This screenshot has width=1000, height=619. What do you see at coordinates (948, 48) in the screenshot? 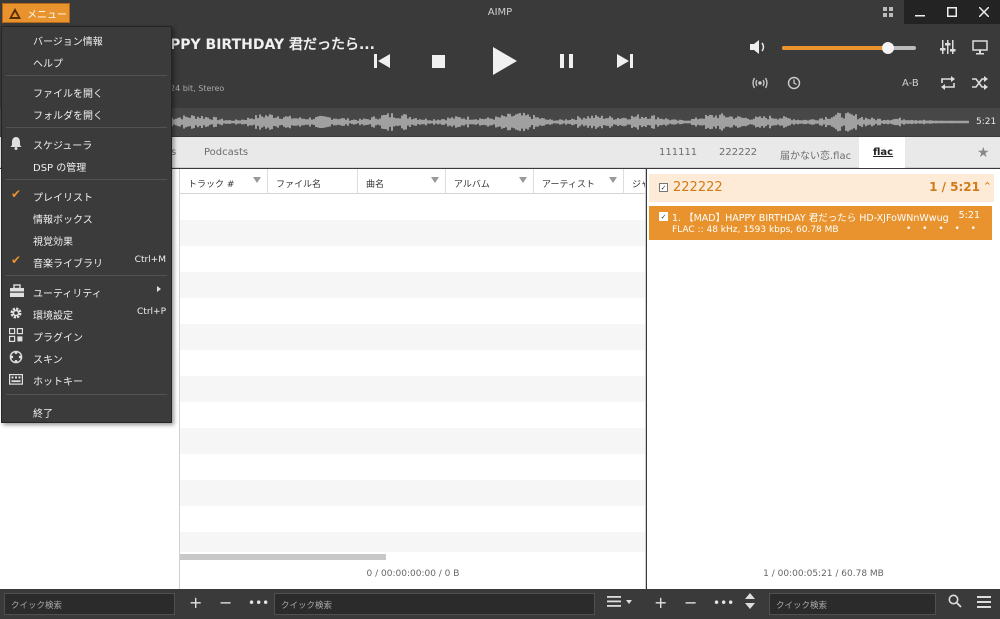
I see `equalizer-button` at bounding box center [948, 48].